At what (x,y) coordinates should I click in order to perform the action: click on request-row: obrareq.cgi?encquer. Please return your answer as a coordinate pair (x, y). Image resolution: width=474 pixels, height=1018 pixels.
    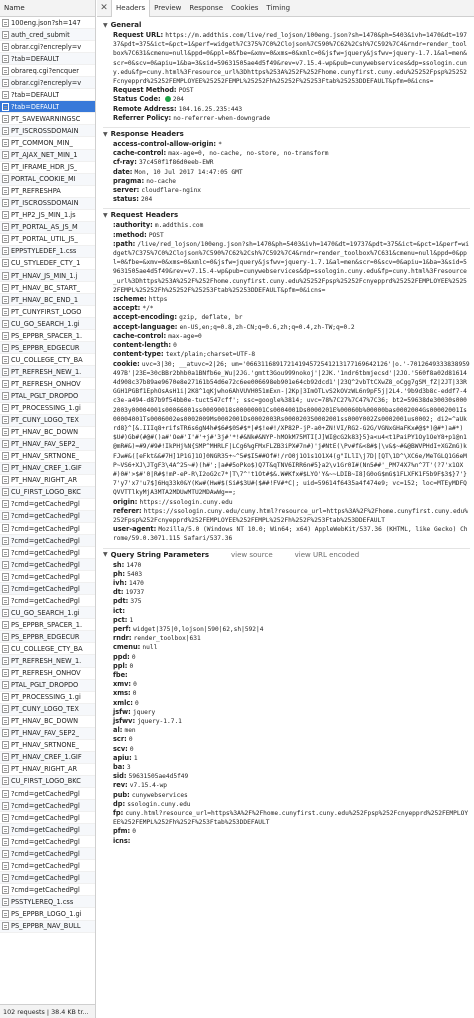
    Looking at the image, I should click on (47, 71).